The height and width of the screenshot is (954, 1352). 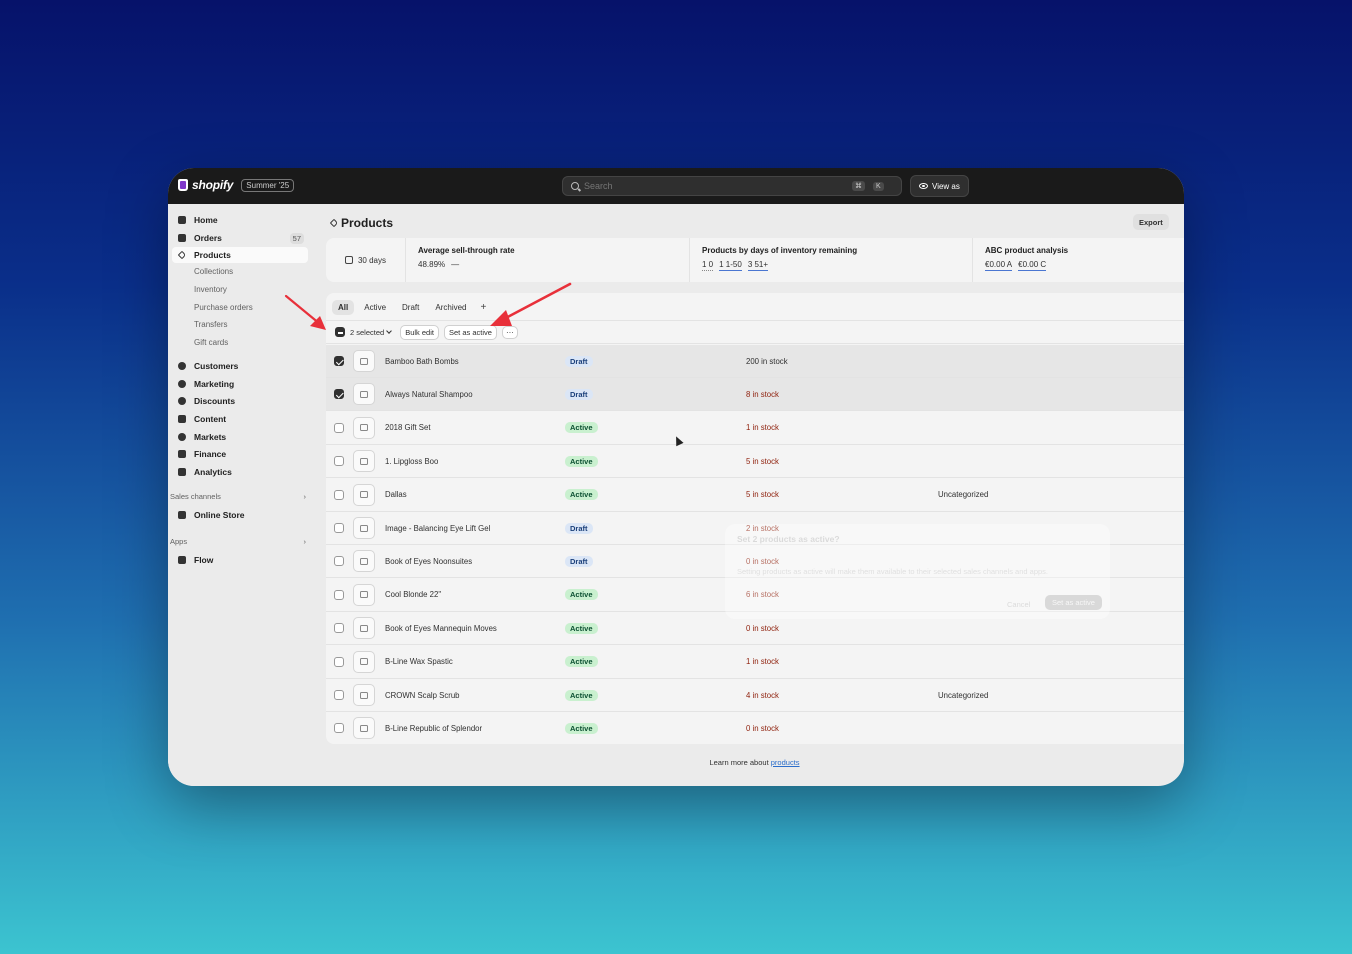 I want to click on set-as-active-button: Set as active, so click(x=470, y=332).